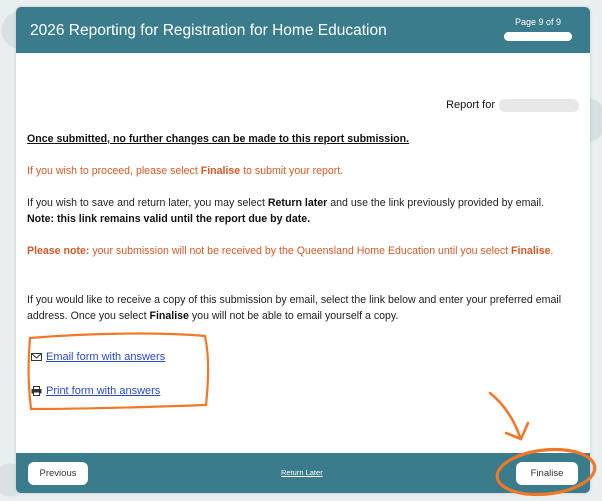 This screenshot has height=501, width=602. I want to click on form-footer: Previous Return Later Finalise, so click(303, 473).